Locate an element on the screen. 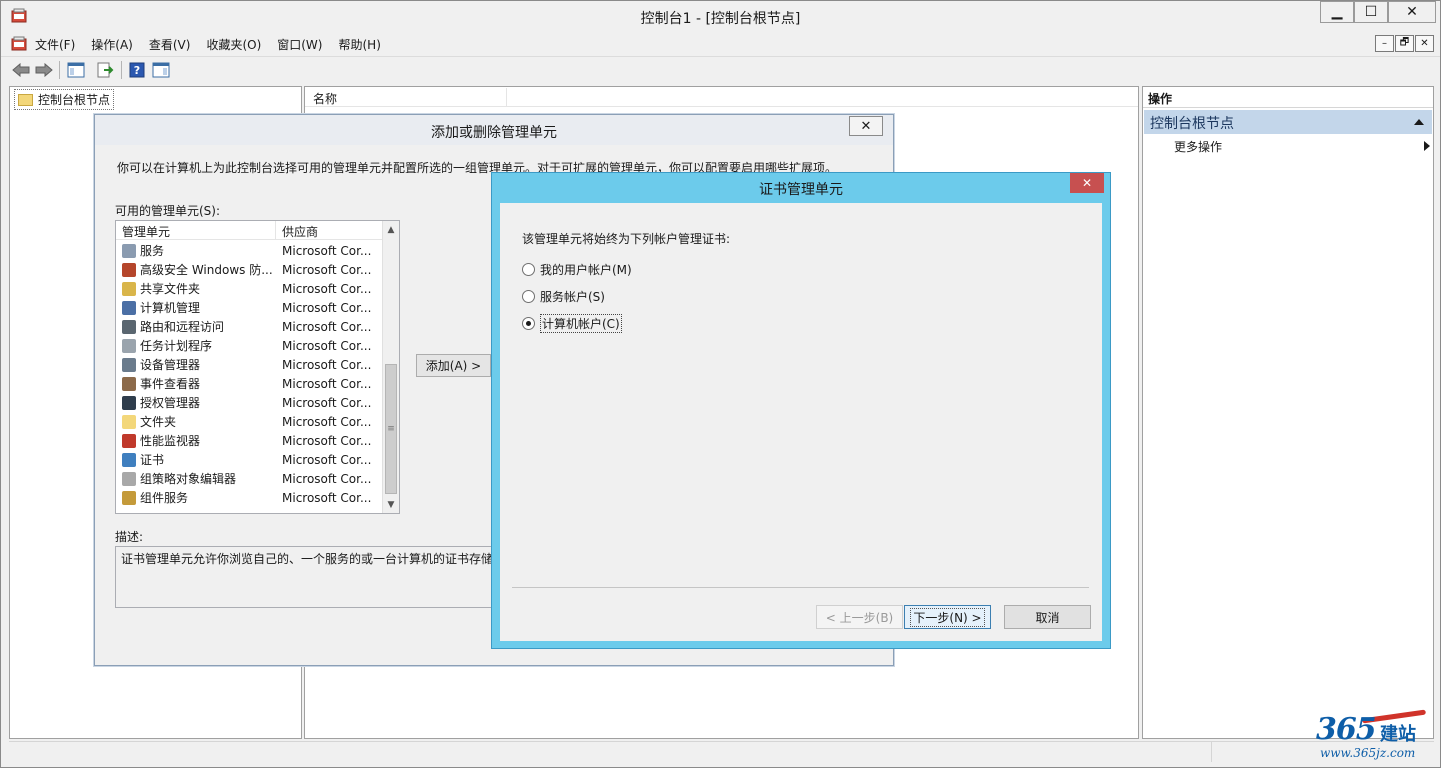 This screenshot has width=1441, height=768. mdi-restore-button: 🗗 is located at coordinates (1404, 43).